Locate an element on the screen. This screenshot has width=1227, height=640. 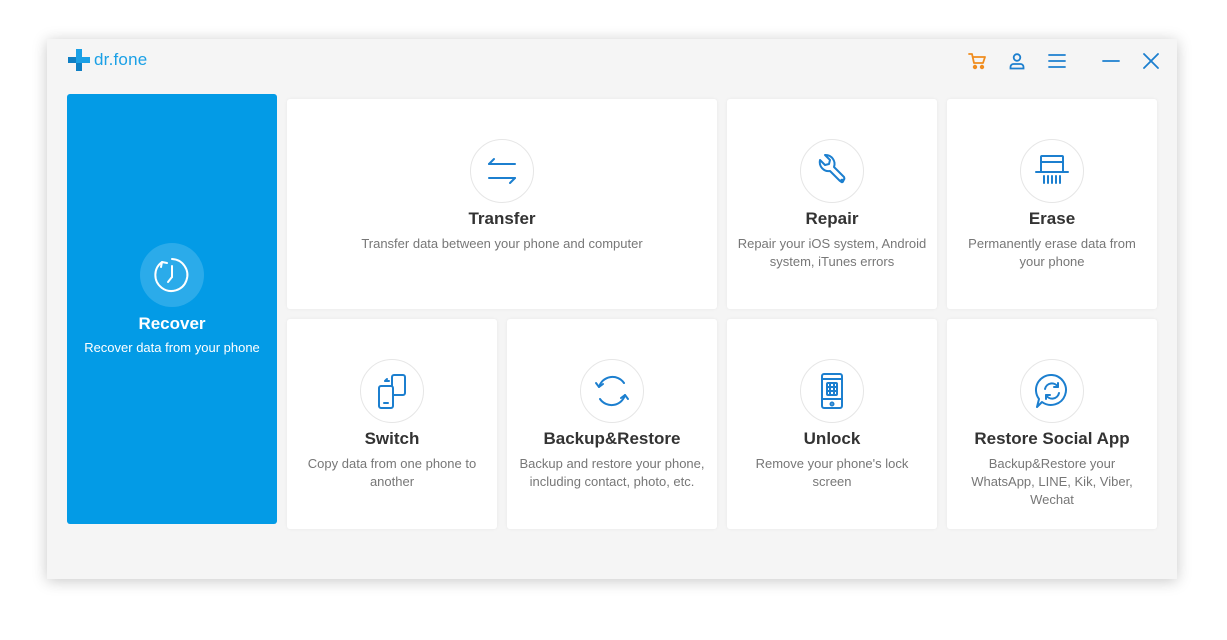
clock-icon is located at coordinates (171, 275).